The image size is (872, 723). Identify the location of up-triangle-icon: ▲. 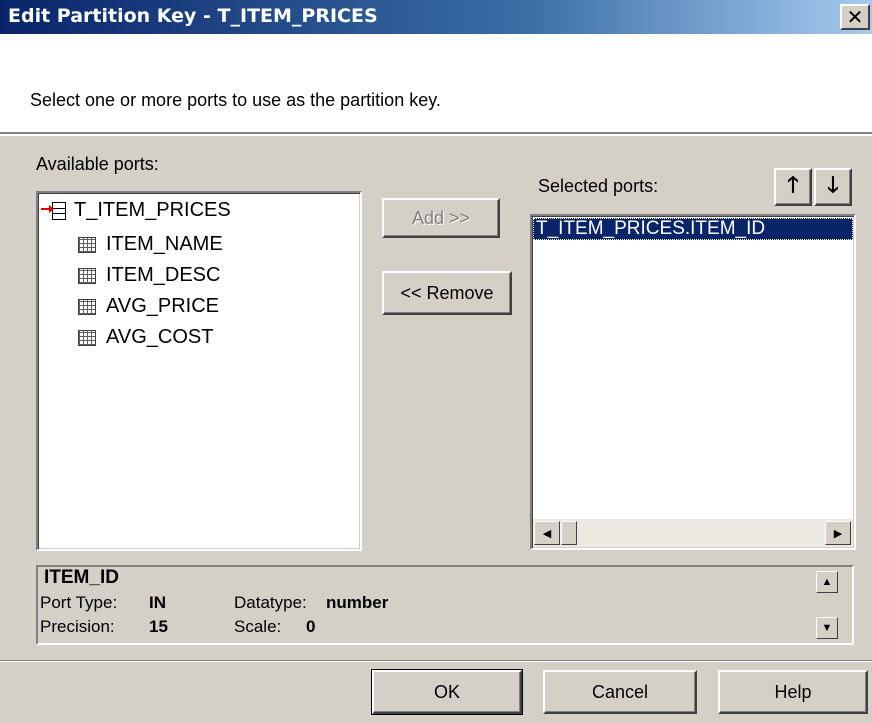
(827, 582).